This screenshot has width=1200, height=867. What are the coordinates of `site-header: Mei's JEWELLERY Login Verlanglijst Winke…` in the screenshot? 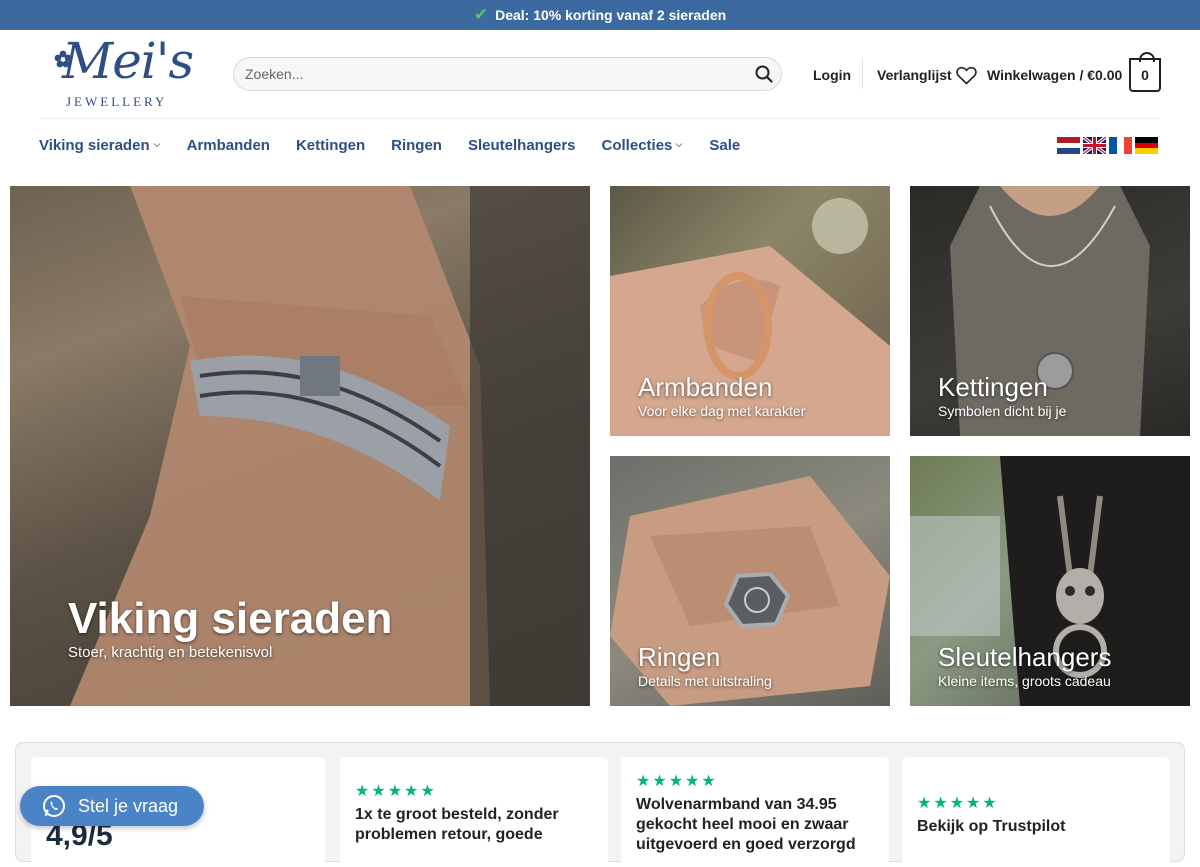 It's located at (600, 74).